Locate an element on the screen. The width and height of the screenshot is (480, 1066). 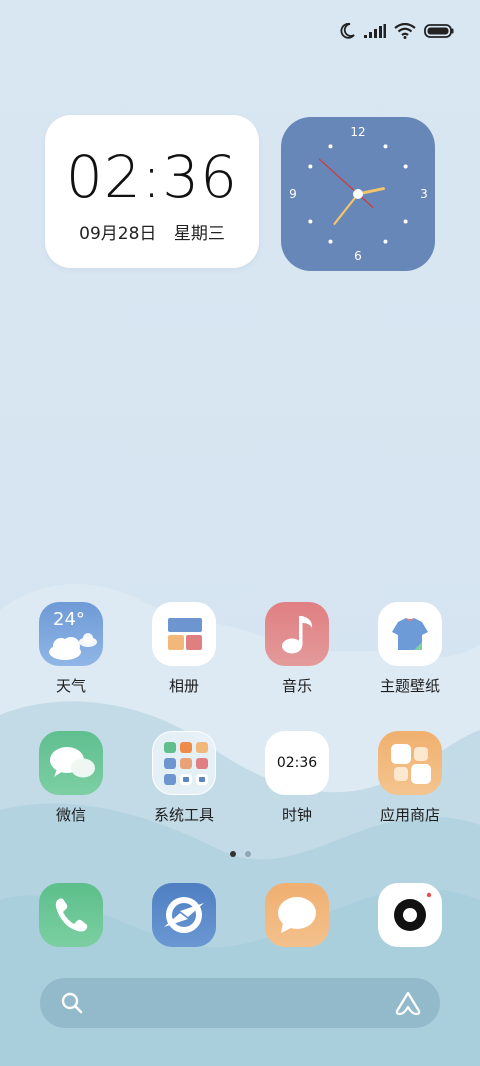
app-weather: 24° 天气 is located at coordinates (71, 649).